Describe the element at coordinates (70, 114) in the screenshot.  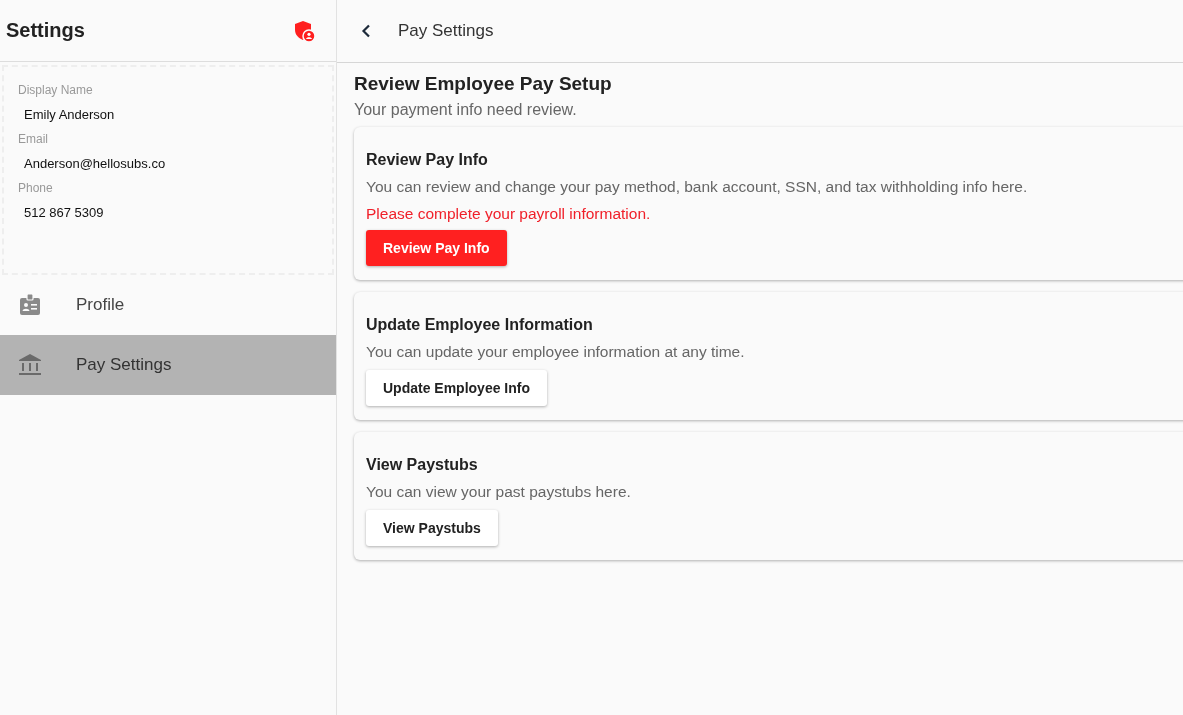
I see `field-value: Emily Anderson` at that location.